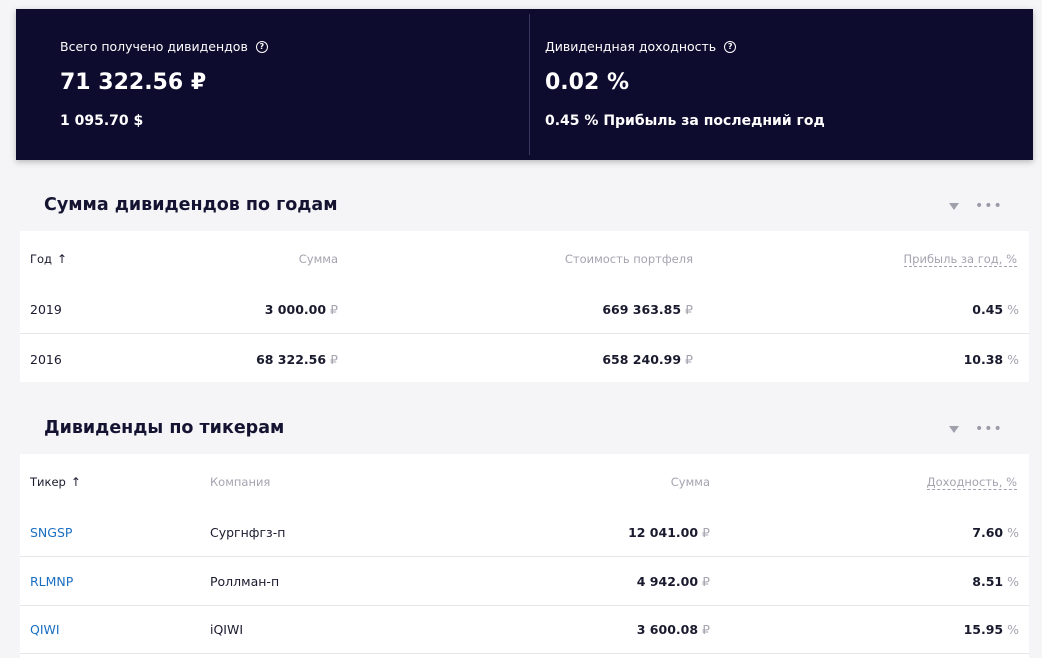 This screenshot has height=658, width=1042. What do you see at coordinates (529, 84) in the screenshot?
I see `summary-divider` at bounding box center [529, 84].